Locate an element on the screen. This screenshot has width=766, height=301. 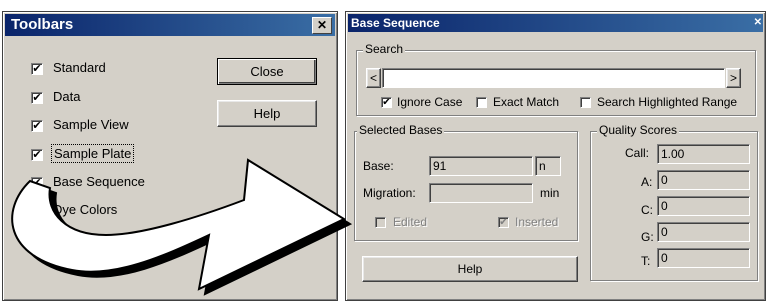
sample-plate-checkbox: ✔ is located at coordinates (37, 155).